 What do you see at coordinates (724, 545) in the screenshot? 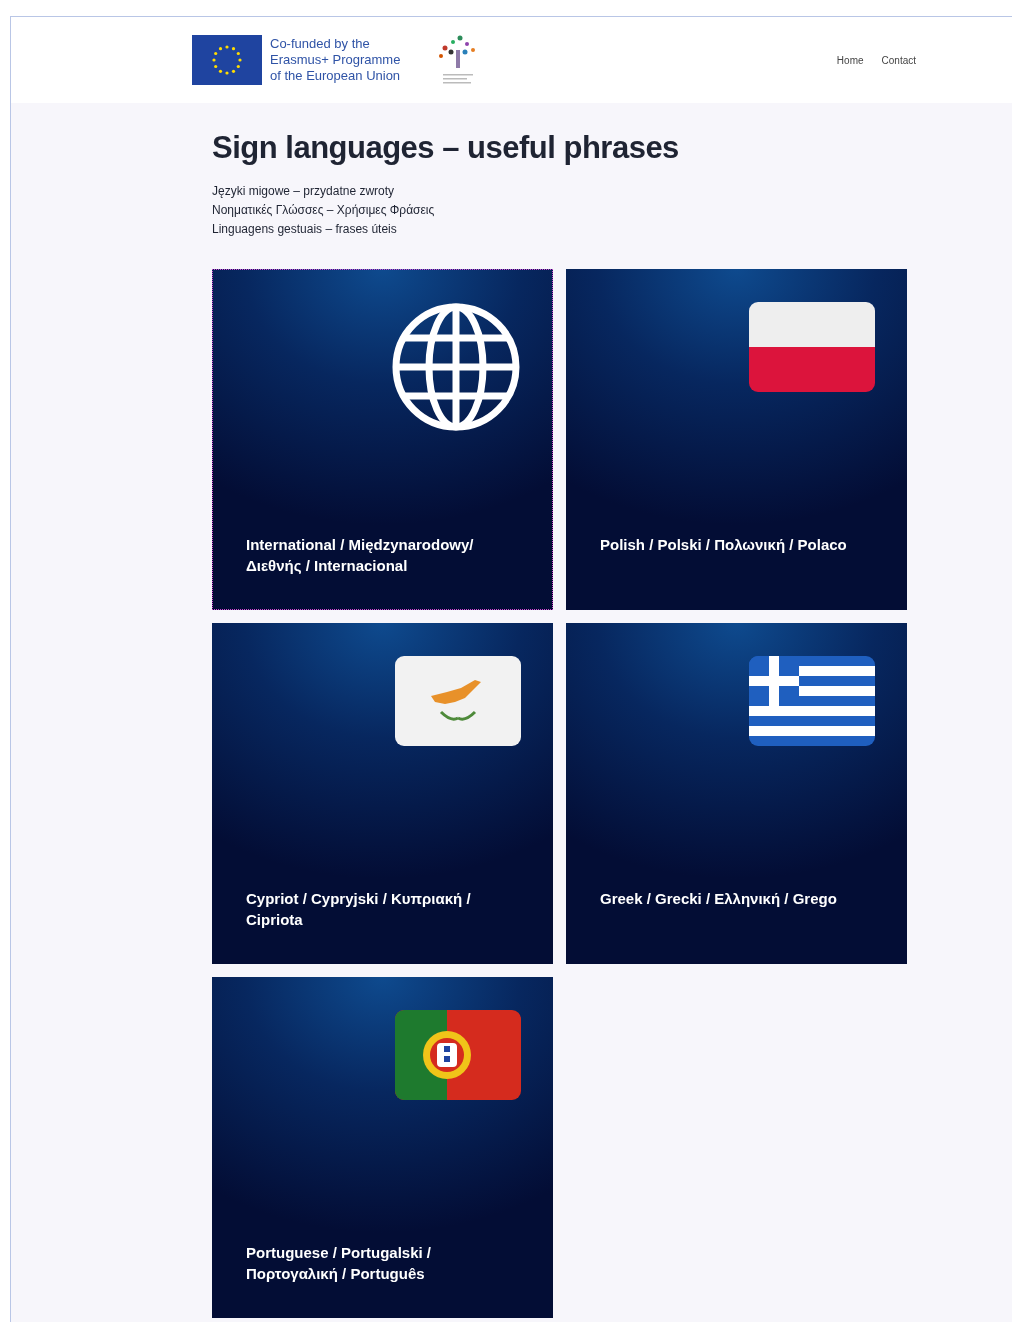
I see `tile-label: Polish / Polski / Πολωνική / Polaco` at bounding box center [724, 545].